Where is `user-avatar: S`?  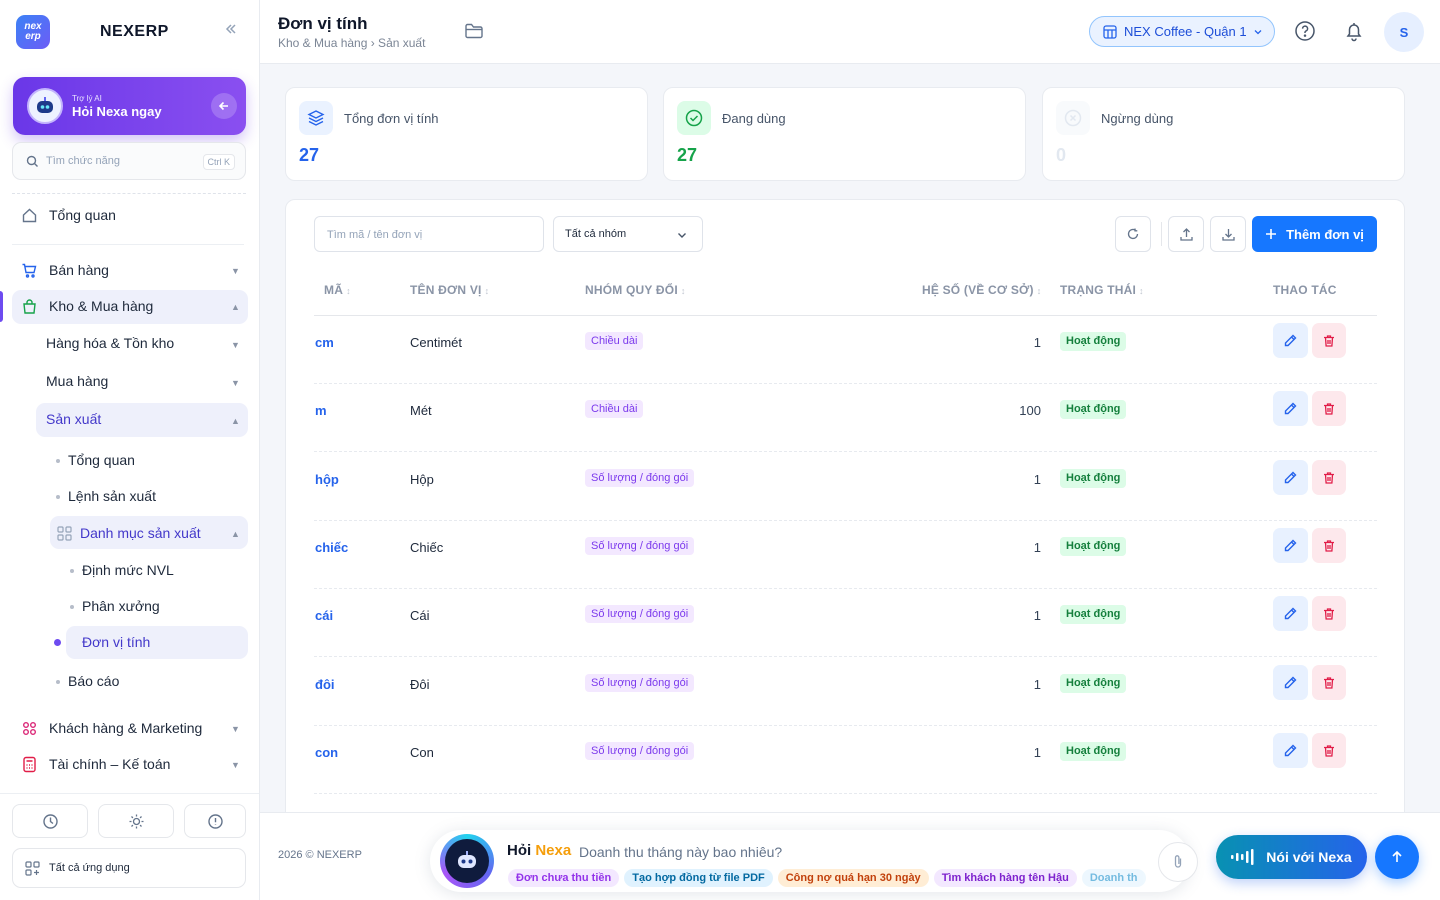
user-avatar: S is located at coordinates (1404, 32).